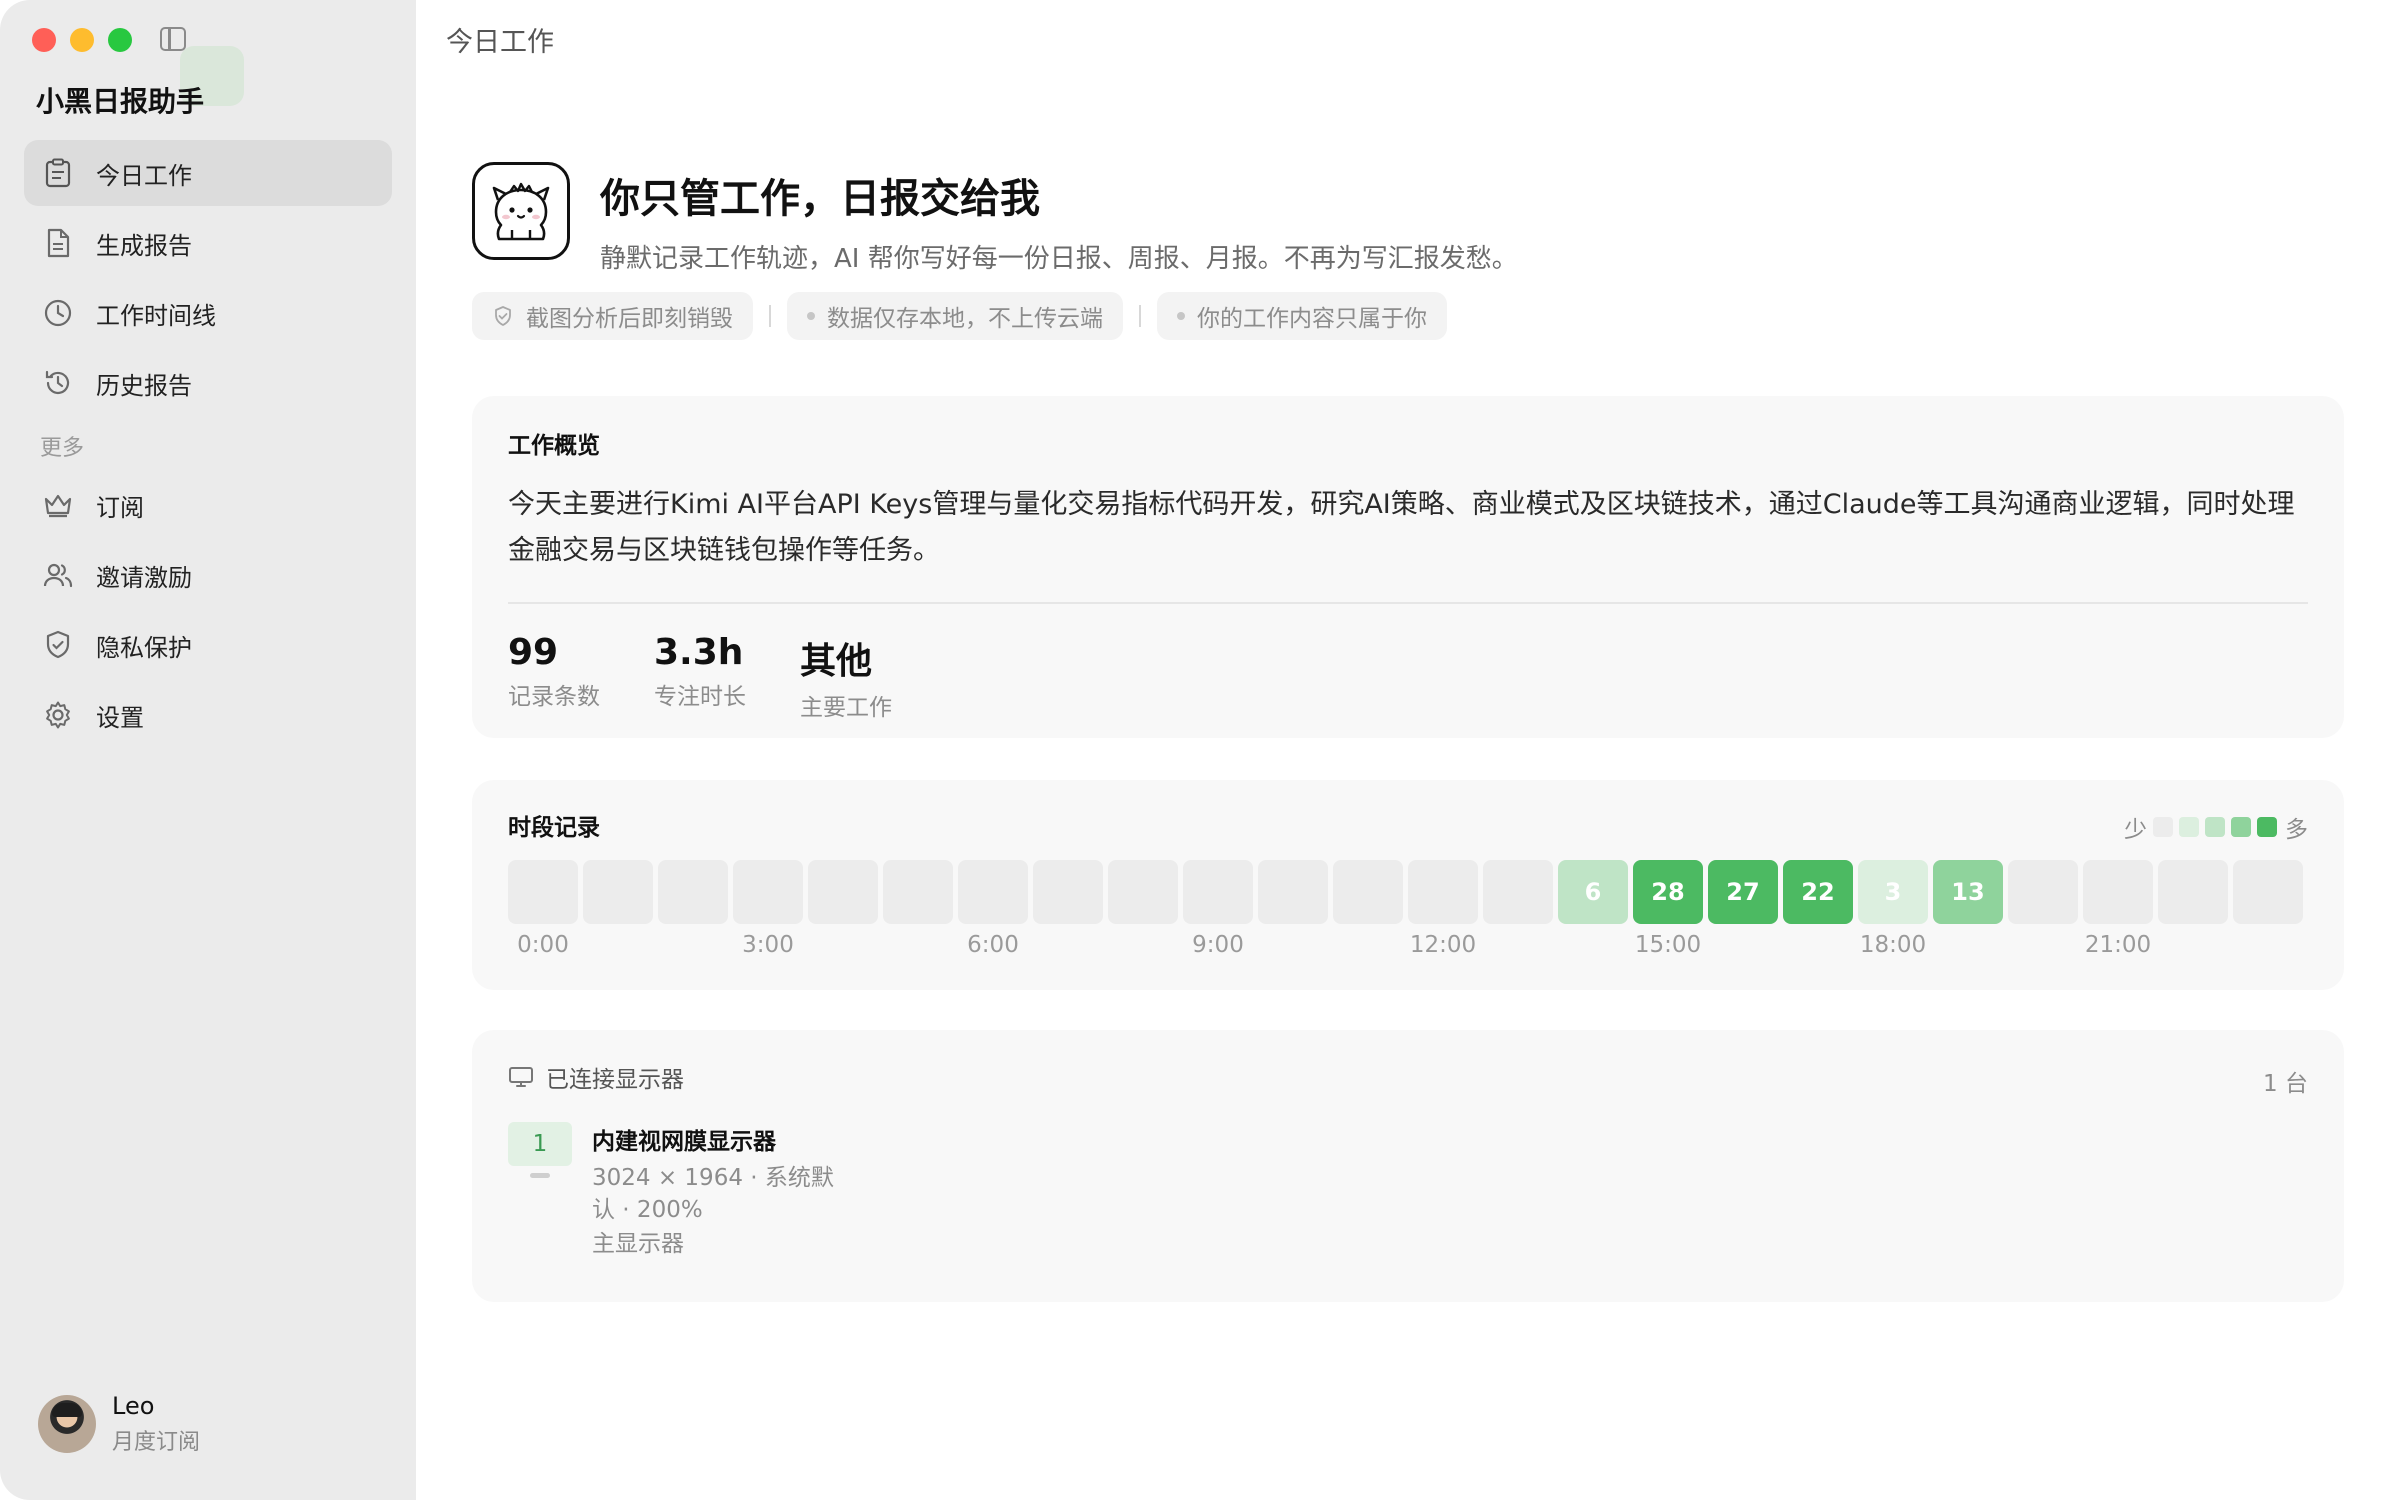 The height and width of the screenshot is (1500, 2400). What do you see at coordinates (208, 715) in the screenshot?
I see `sidebar-item-settings: 设置` at bounding box center [208, 715].